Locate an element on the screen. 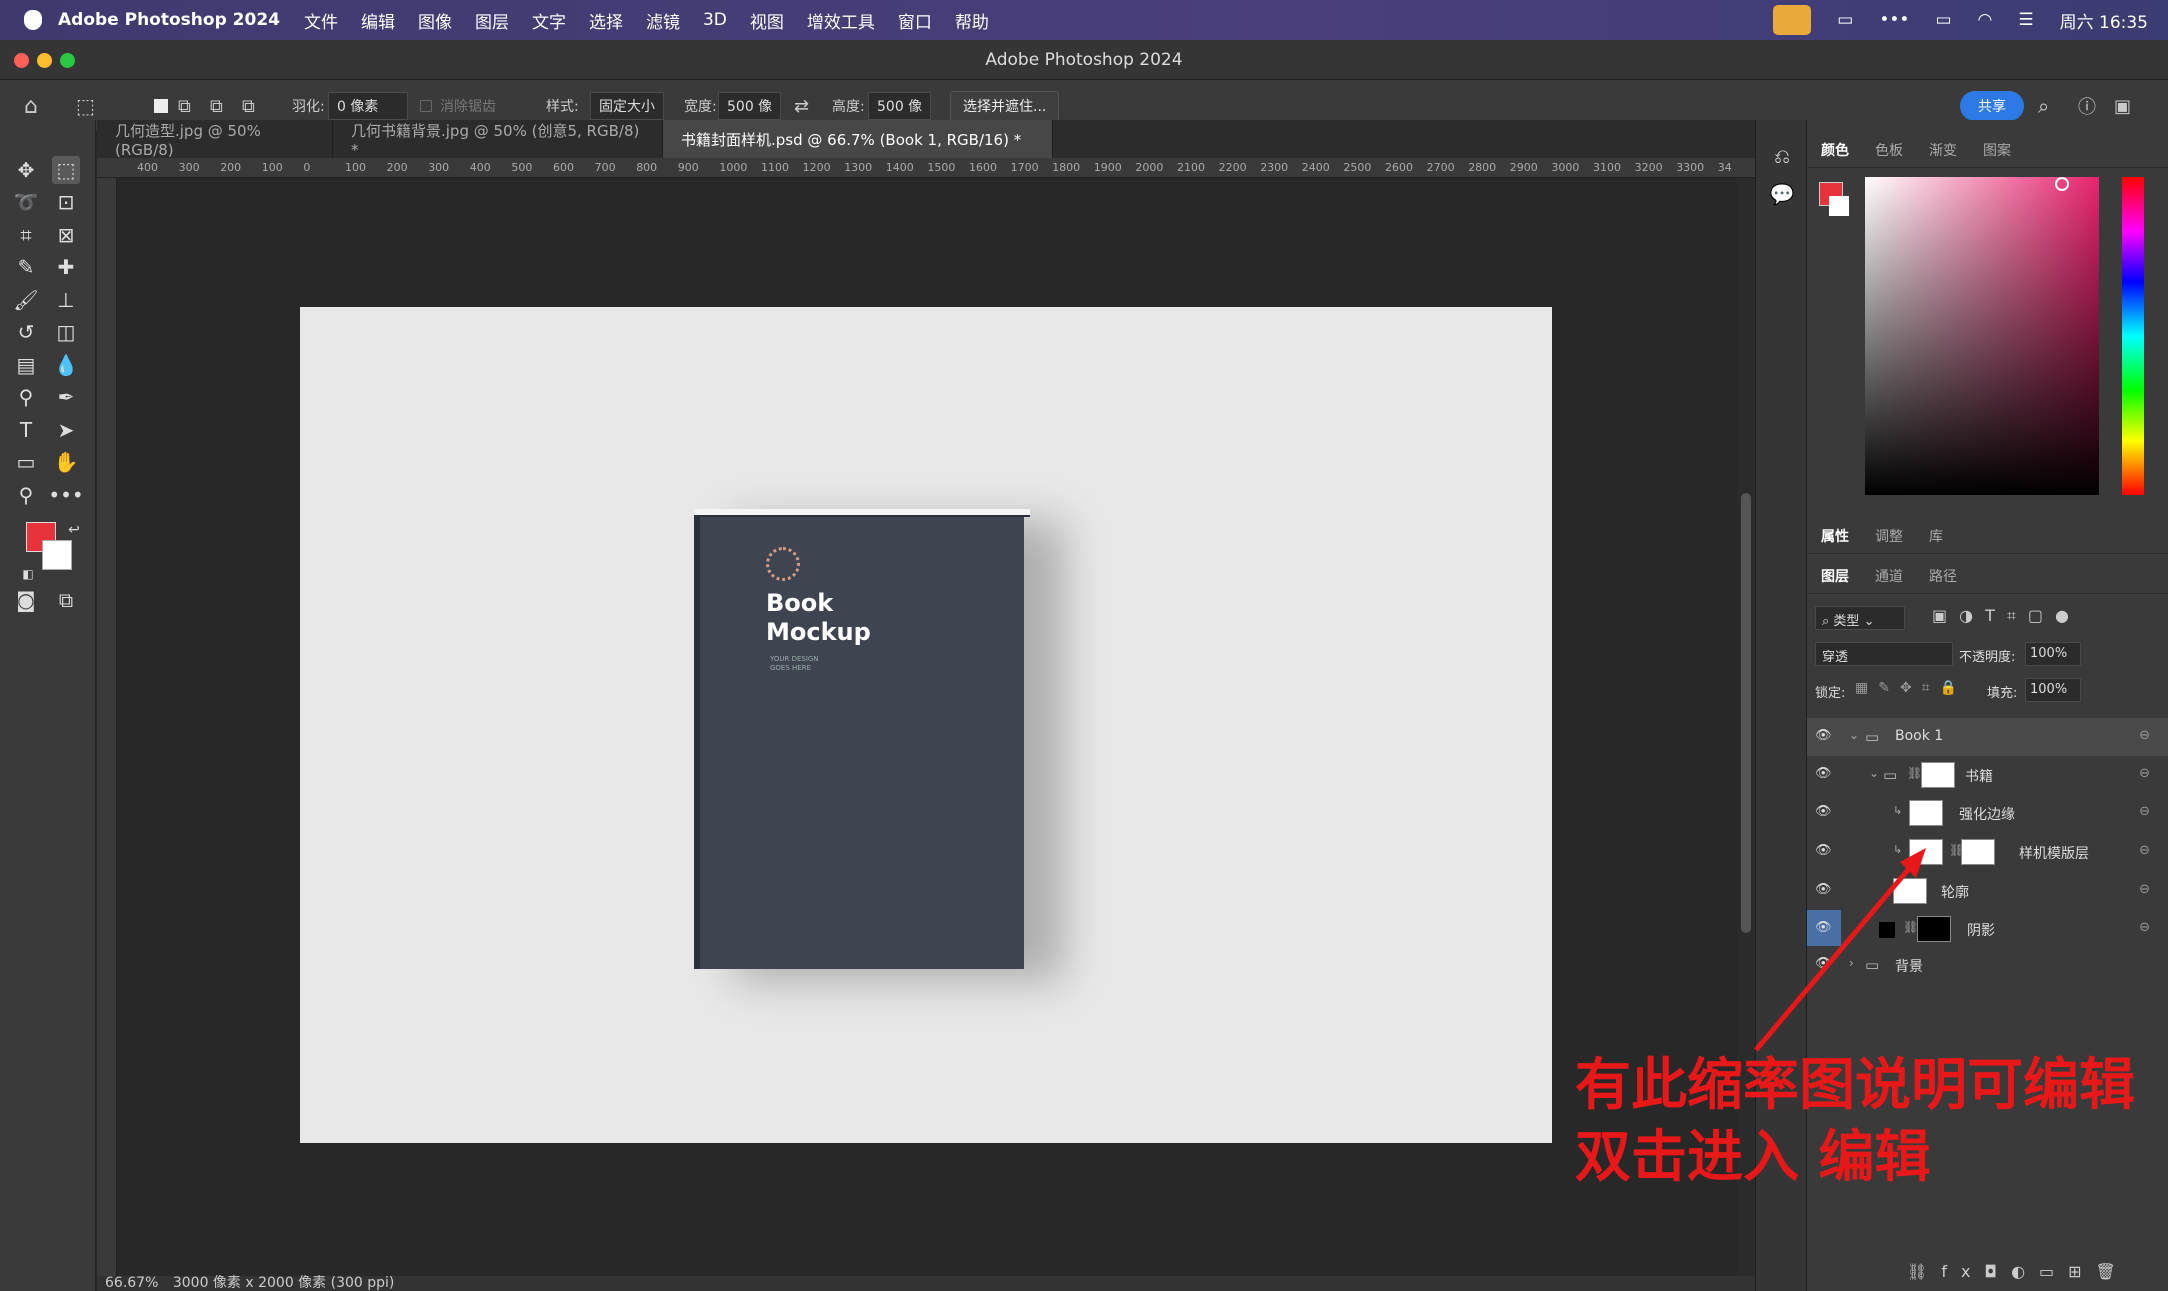 Image resolution: width=2168 pixels, height=1291 pixels. tab-adjustments: 调整 is located at coordinates (1889, 536).